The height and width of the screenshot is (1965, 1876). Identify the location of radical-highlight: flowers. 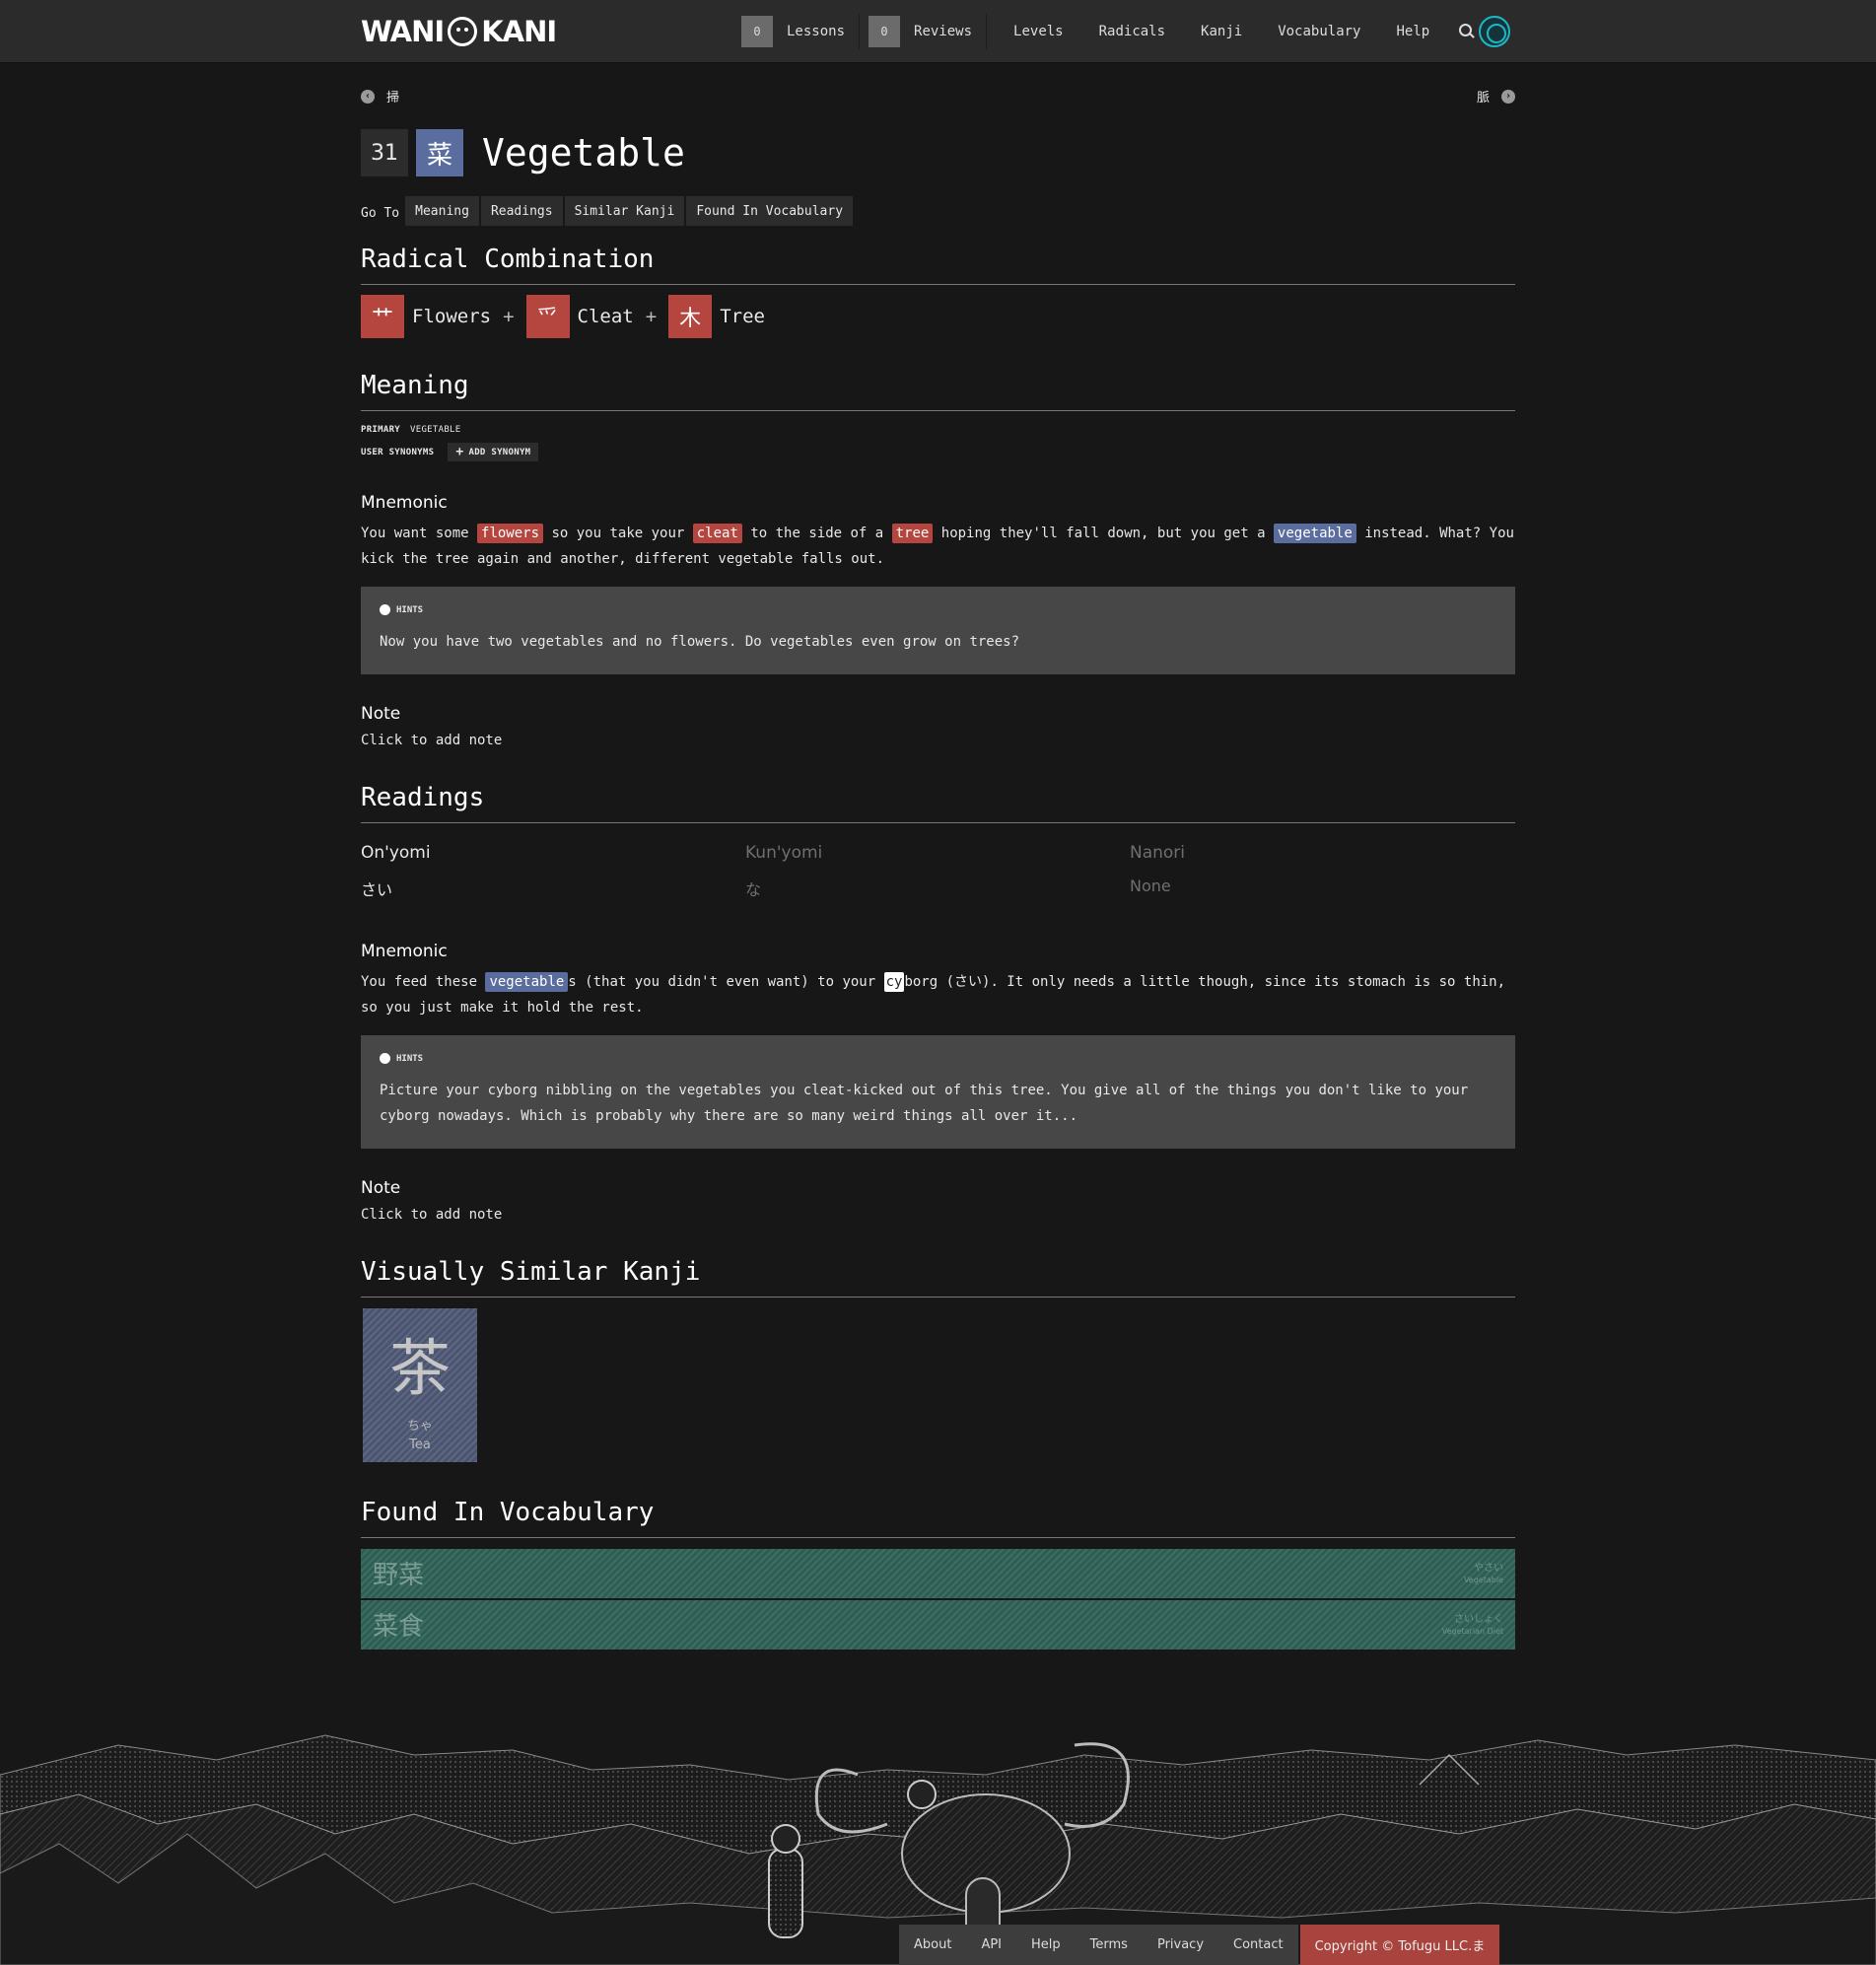
(511, 533).